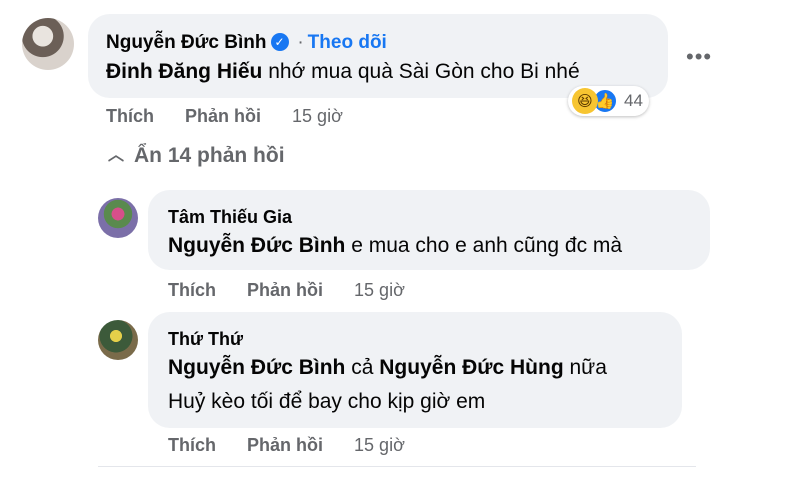 This screenshot has height=494, width=800. What do you see at coordinates (699, 57) in the screenshot?
I see `more-options-icon: •••` at bounding box center [699, 57].